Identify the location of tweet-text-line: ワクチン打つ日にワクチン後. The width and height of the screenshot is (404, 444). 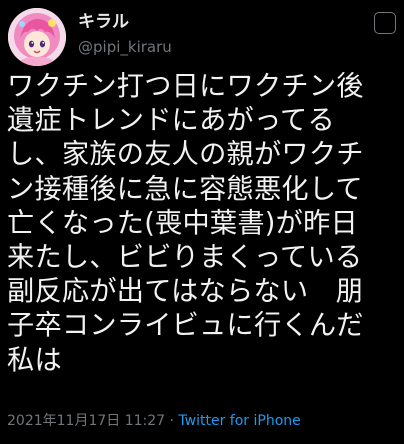
(185, 86).